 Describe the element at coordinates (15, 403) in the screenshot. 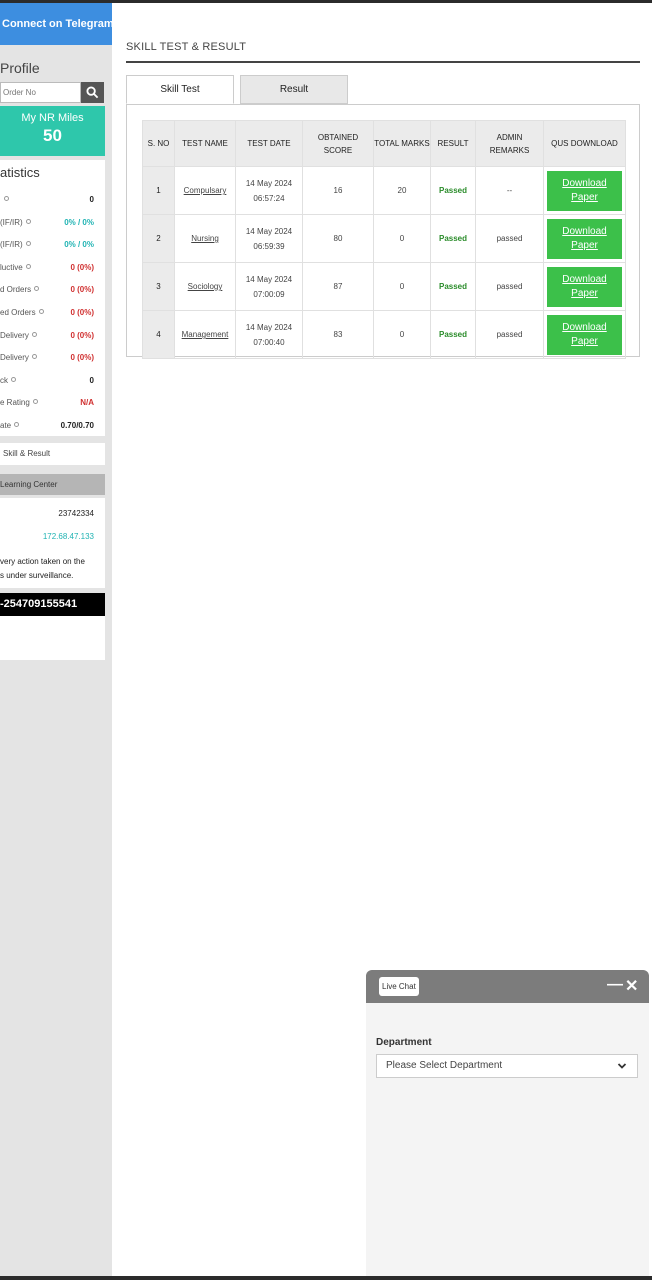

I see `stat-label: e Rating` at that location.